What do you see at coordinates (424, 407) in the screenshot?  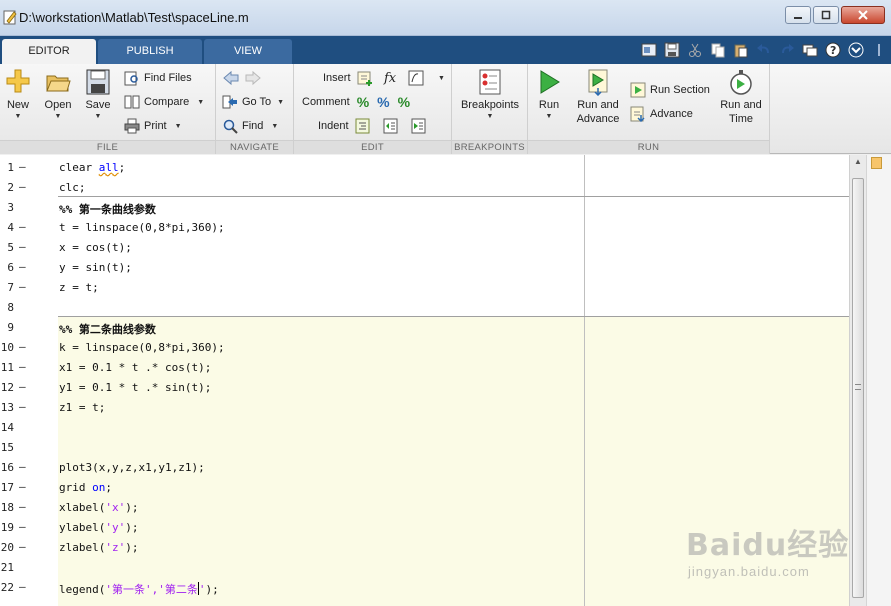 I see `code-line: z1 = t;` at bounding box center [424, 407].